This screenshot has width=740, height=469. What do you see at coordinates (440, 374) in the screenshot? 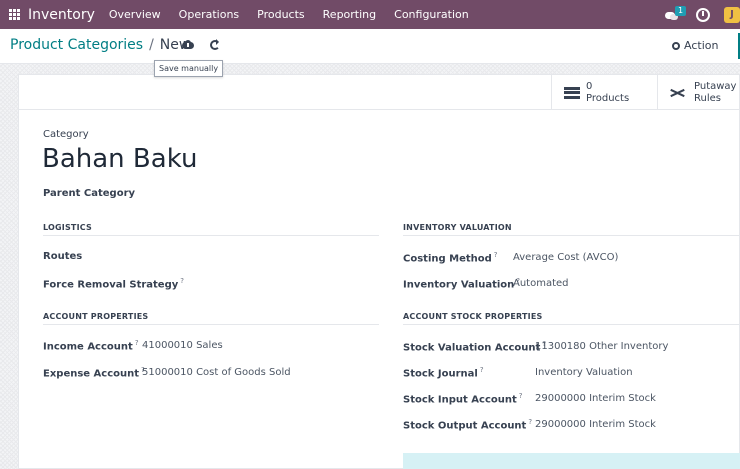
I see `stock-journal-text: Stock Journal` at bounding box center [440, 374].